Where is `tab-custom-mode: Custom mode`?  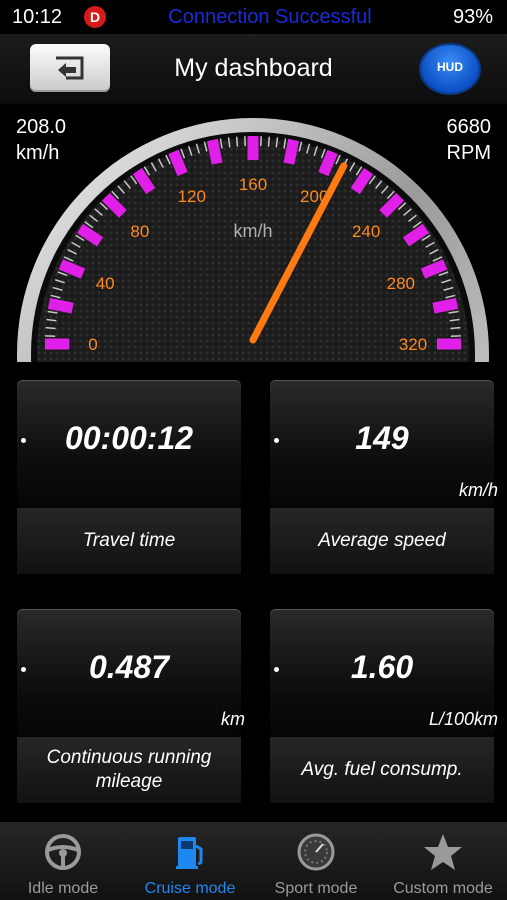 tab-custom-mode: Custom mode is located at coordinates (443, 861).